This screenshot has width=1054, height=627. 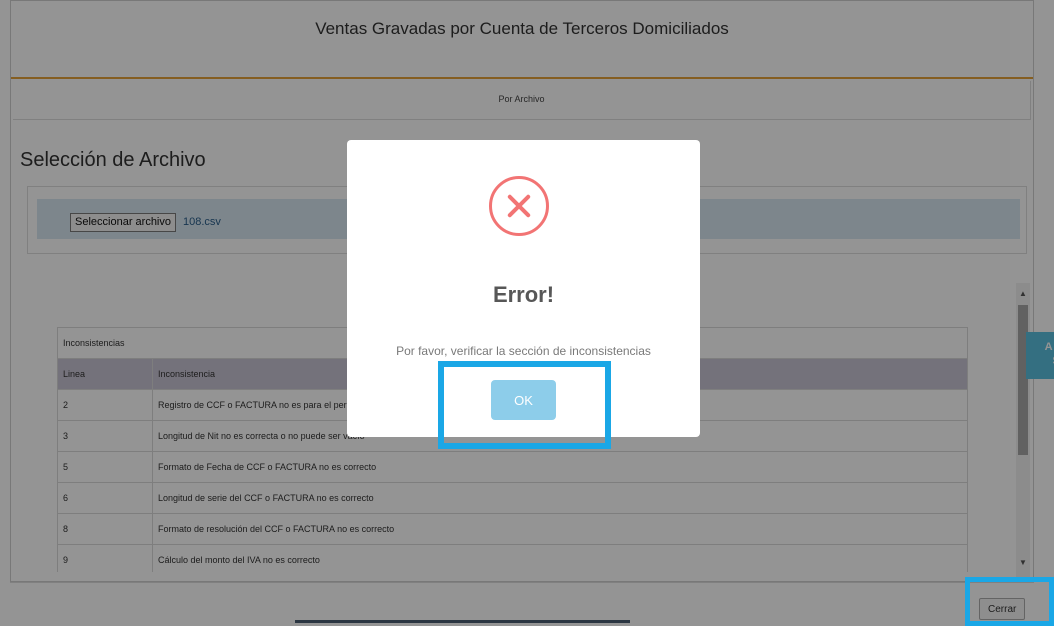 What do you see at coordinates (1009, 601) in the screenshot?
I see `highlight-close-button` at bounding box center [1009, 601].